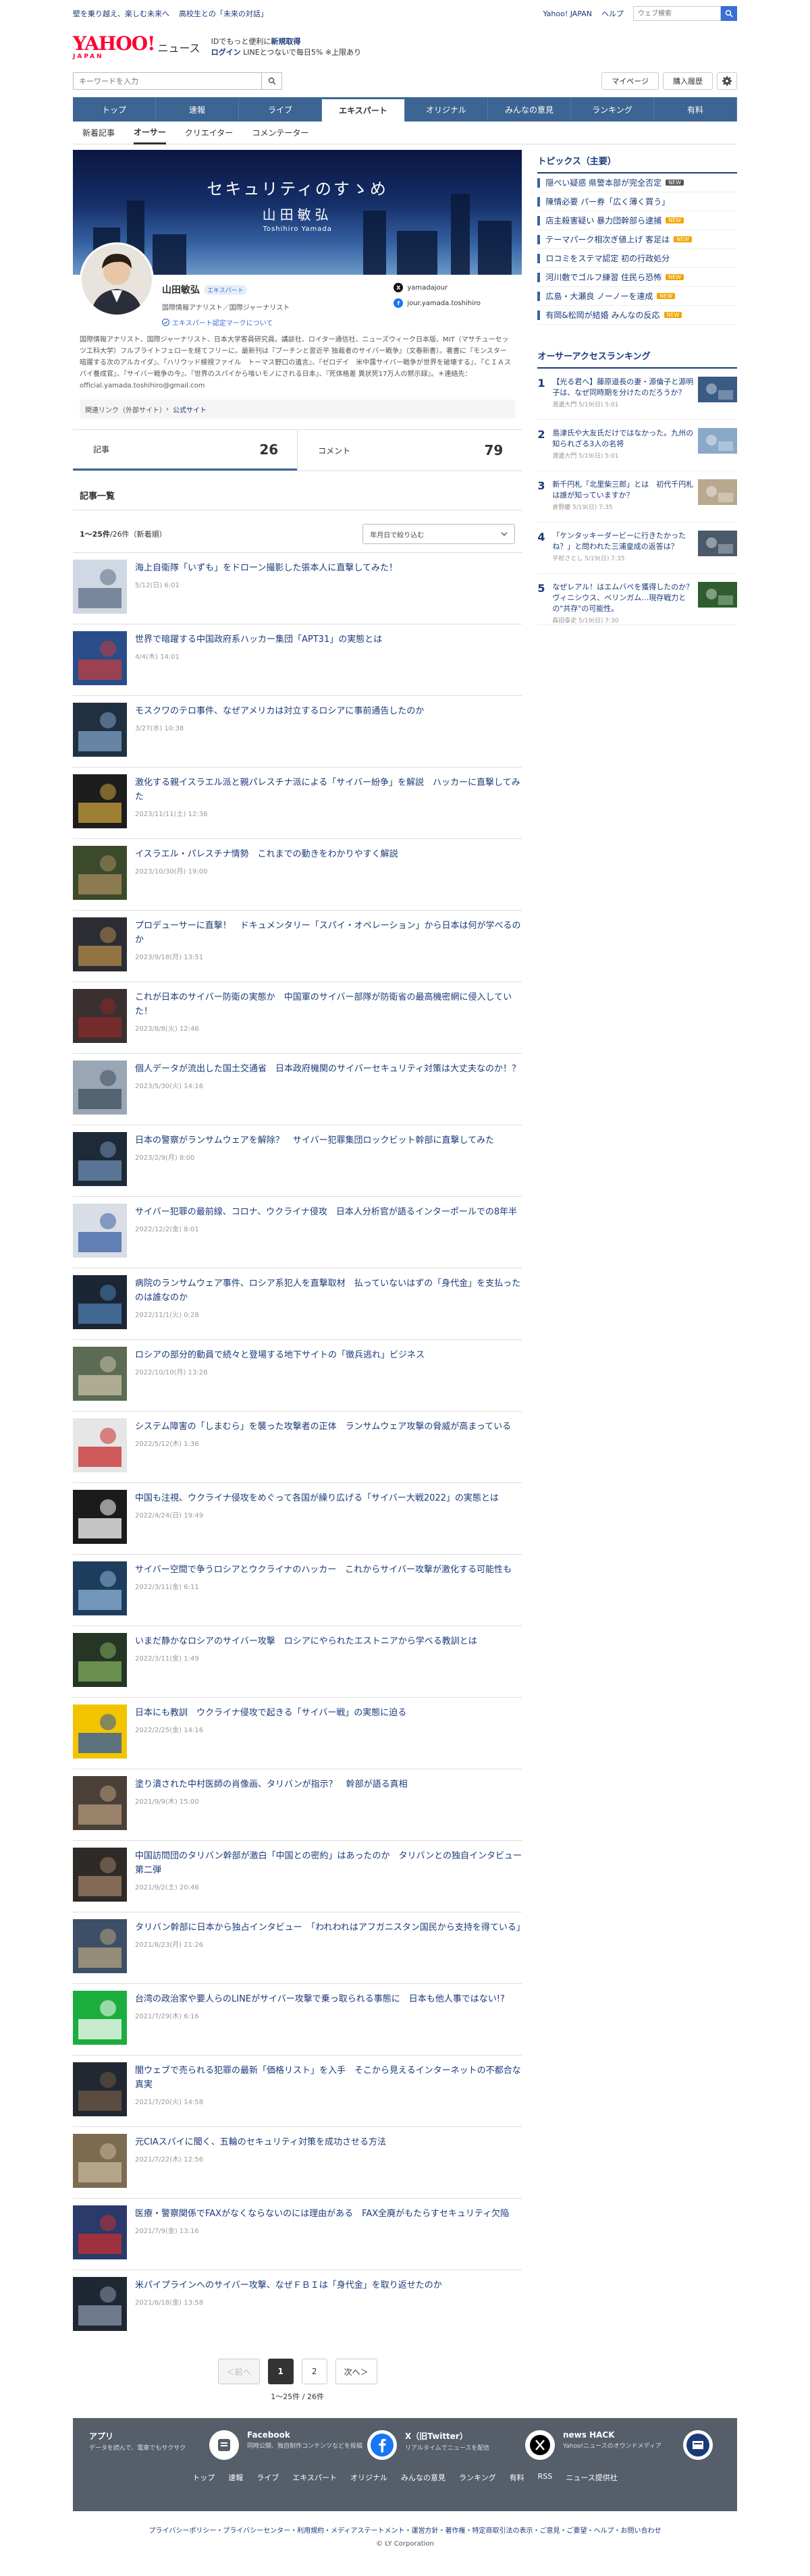  I want to click on next-page-button: 次へ＞, so click(356, 2371).